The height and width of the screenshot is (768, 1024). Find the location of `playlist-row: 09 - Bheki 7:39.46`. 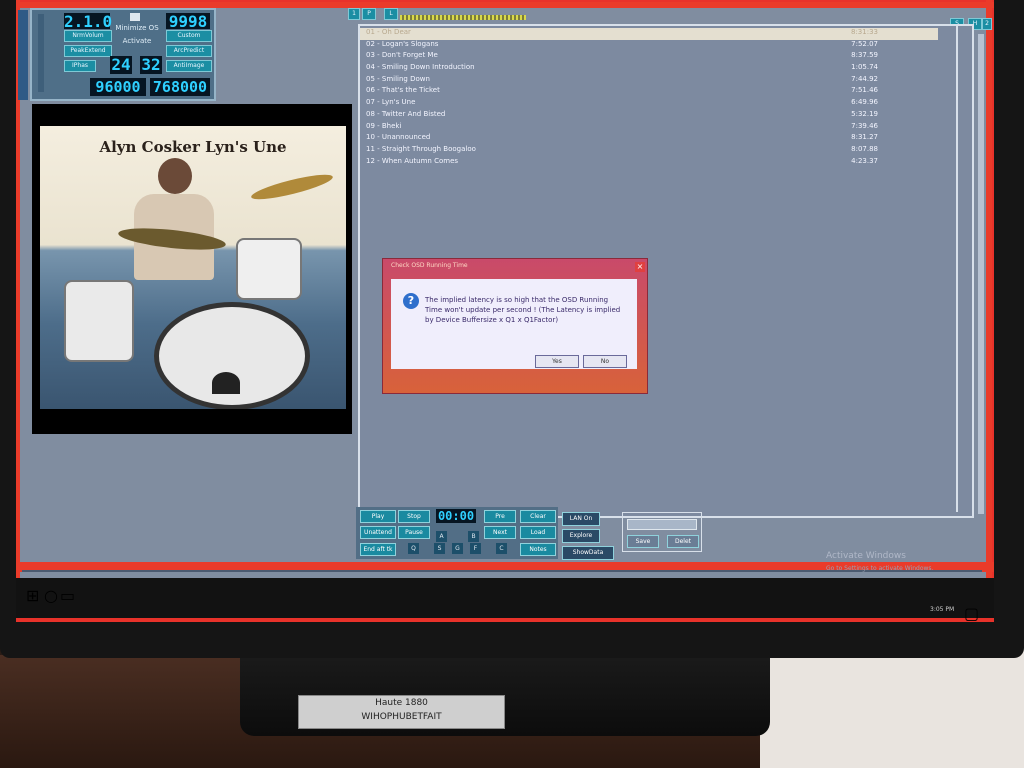

playlist-row: 09 - Bheki 7:39.46 is located at coordinates (649, 128).